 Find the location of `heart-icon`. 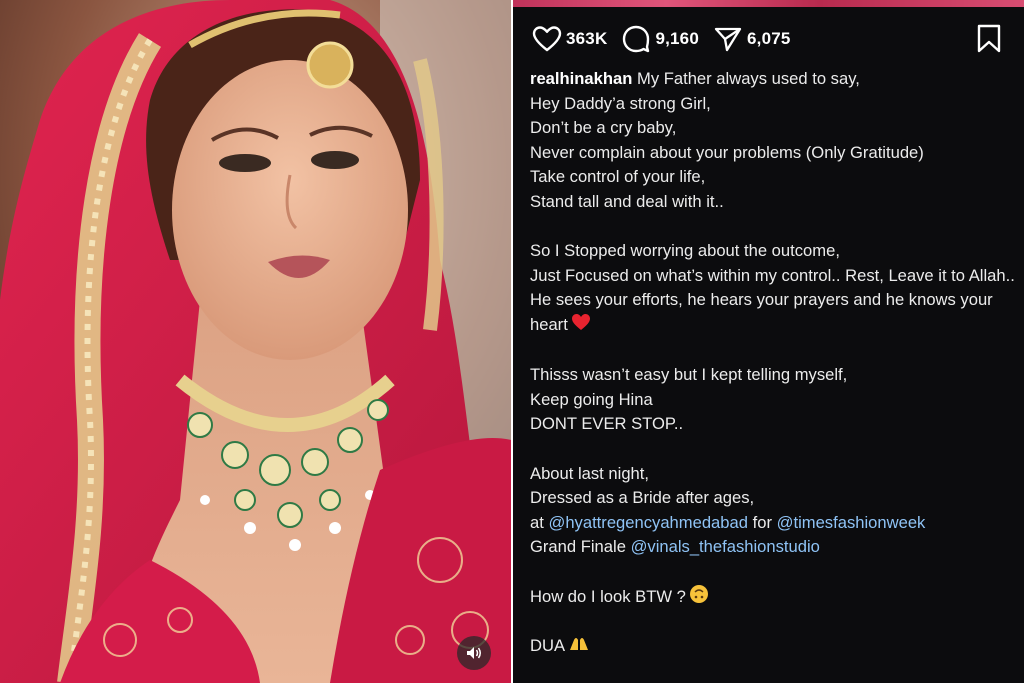

heart-icon is located at coordinates (547, 39).